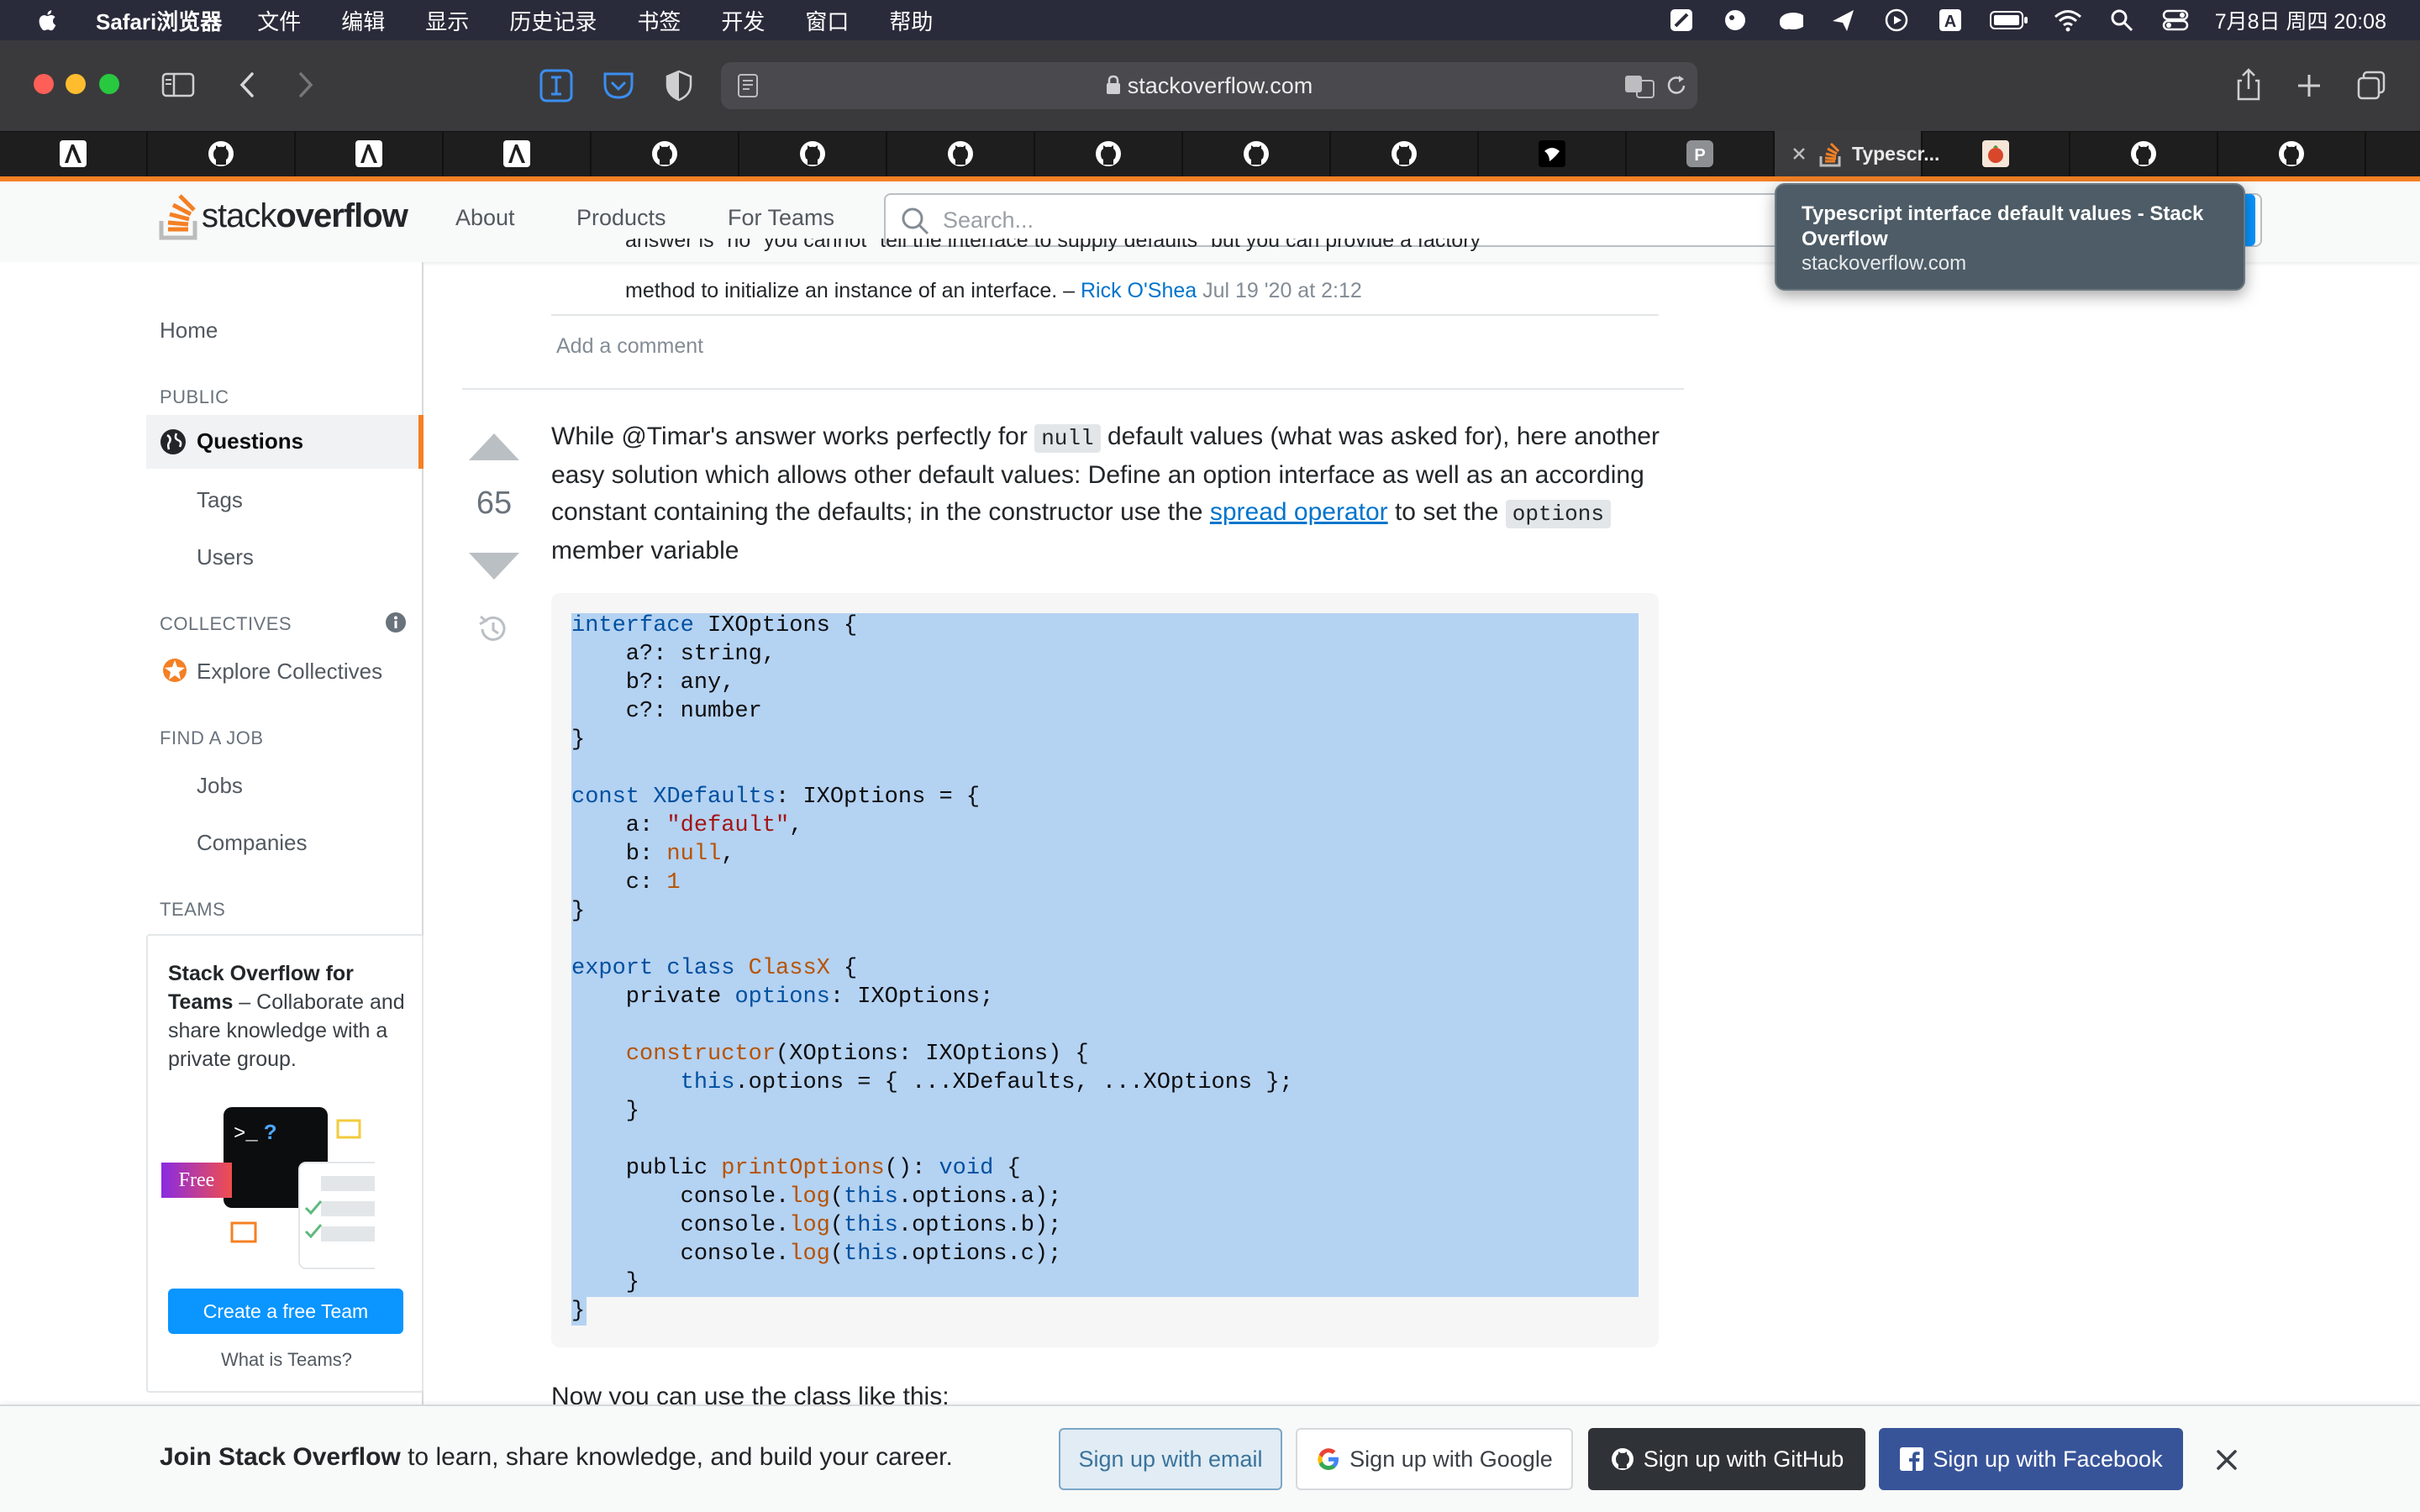  I want to click on menu-edit: 编辑, so click(363, 20).